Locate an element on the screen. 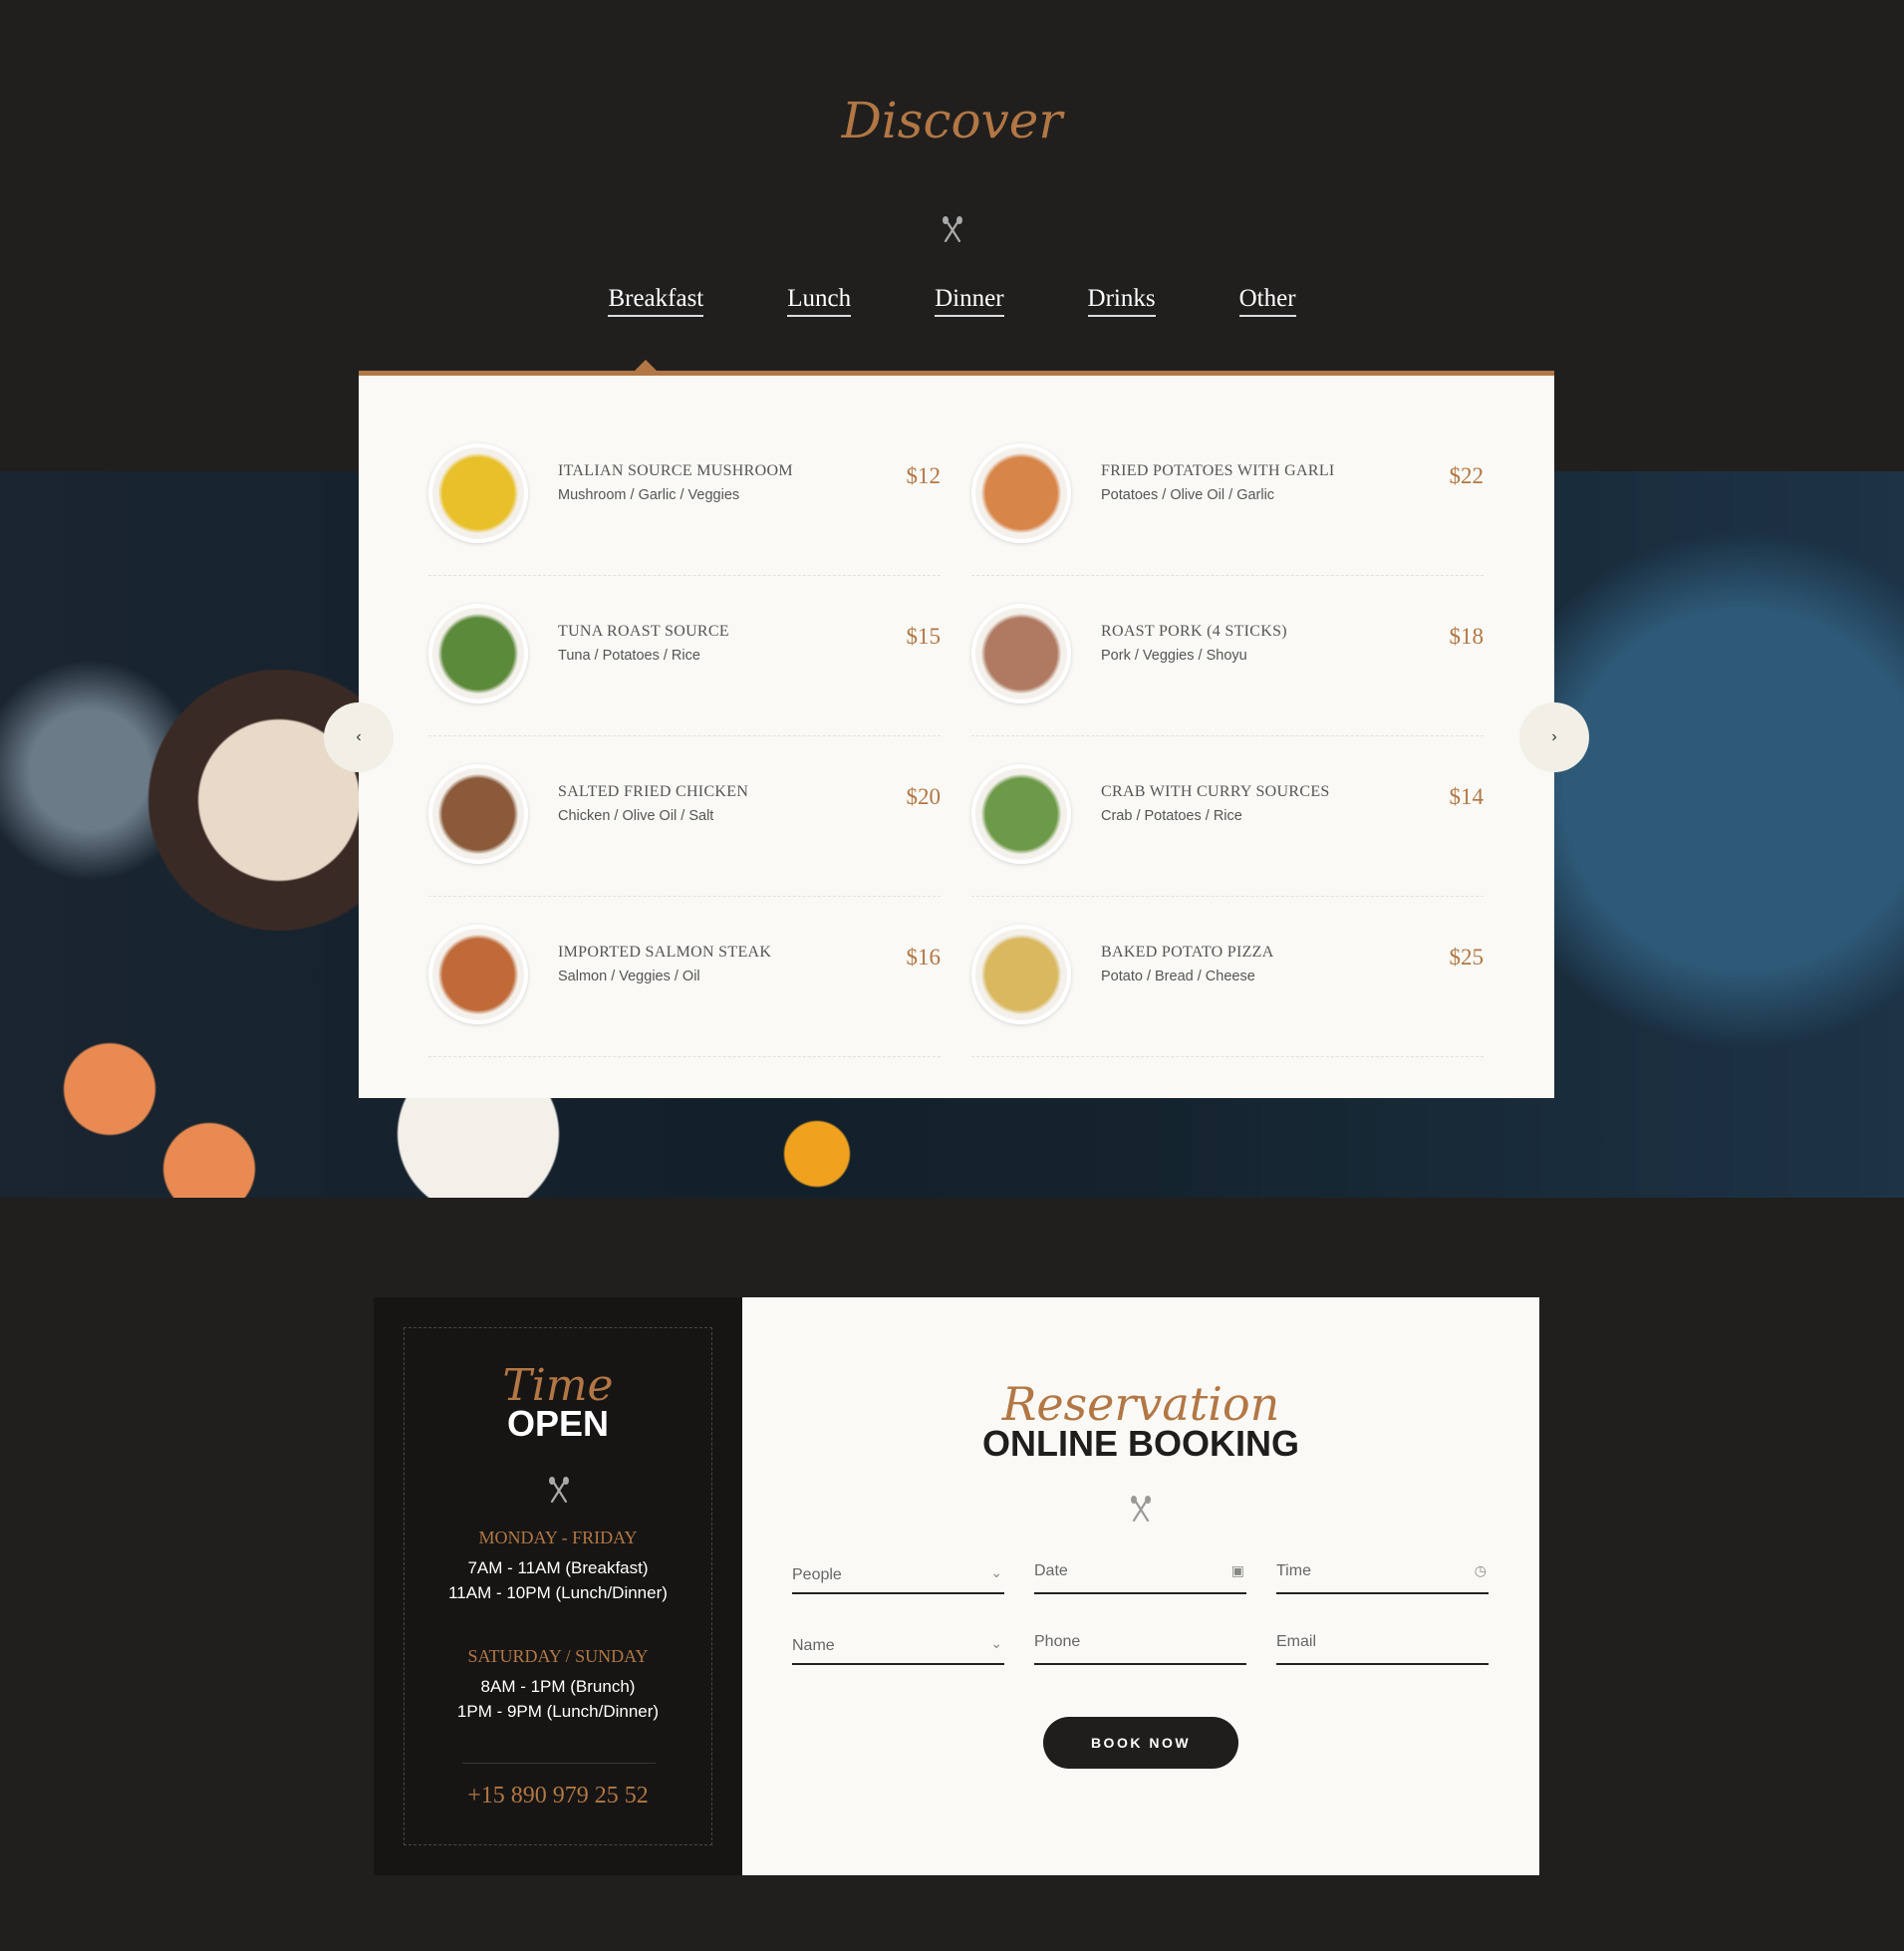 The image size is (1904, 1951). dish-price: $16 is located at coordinates (924, 958).